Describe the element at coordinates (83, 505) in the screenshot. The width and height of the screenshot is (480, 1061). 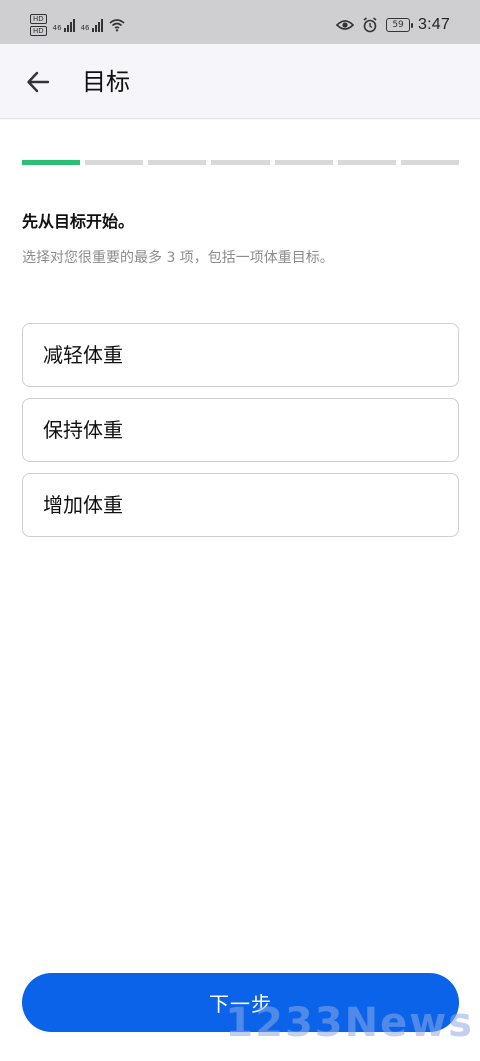
I see `option-label: 增加体重` at that location.